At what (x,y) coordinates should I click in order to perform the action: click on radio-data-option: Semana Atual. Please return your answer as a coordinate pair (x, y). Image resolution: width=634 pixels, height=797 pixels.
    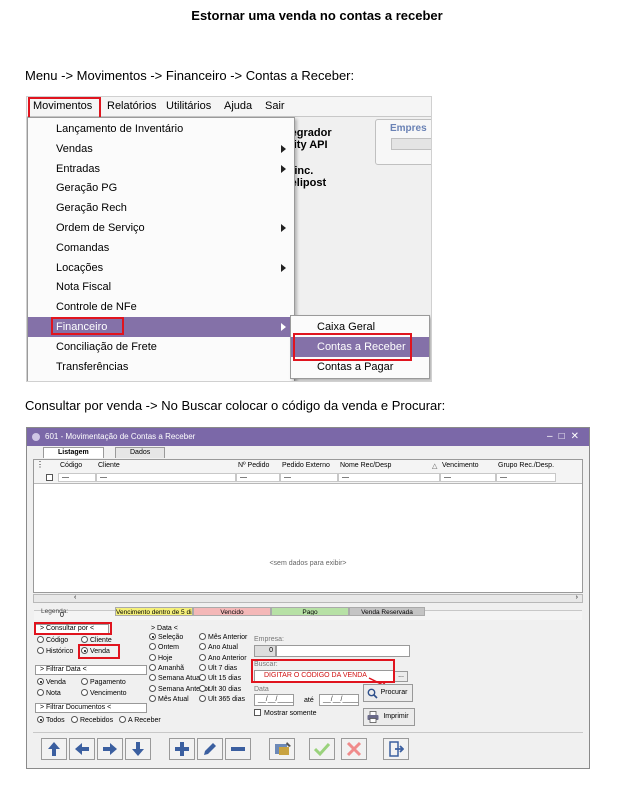
    Looking at the image, I should click on (175, 678).